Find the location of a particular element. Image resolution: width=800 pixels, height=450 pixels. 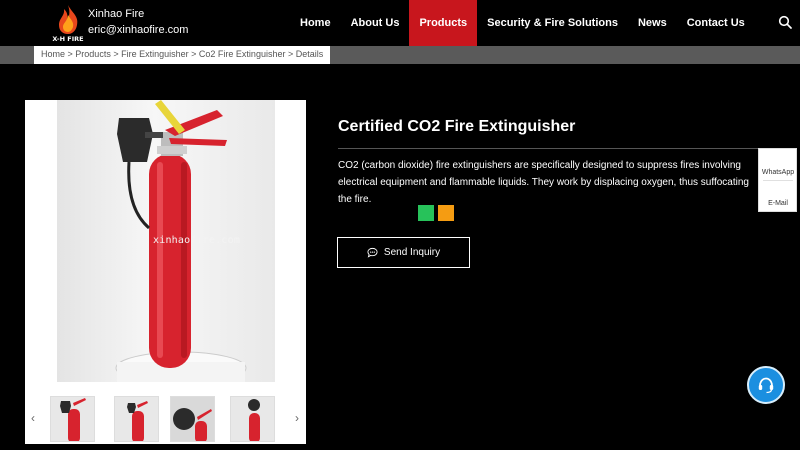

send-inquiry-label: Send Inquiry is located at coordinates (412, 252).